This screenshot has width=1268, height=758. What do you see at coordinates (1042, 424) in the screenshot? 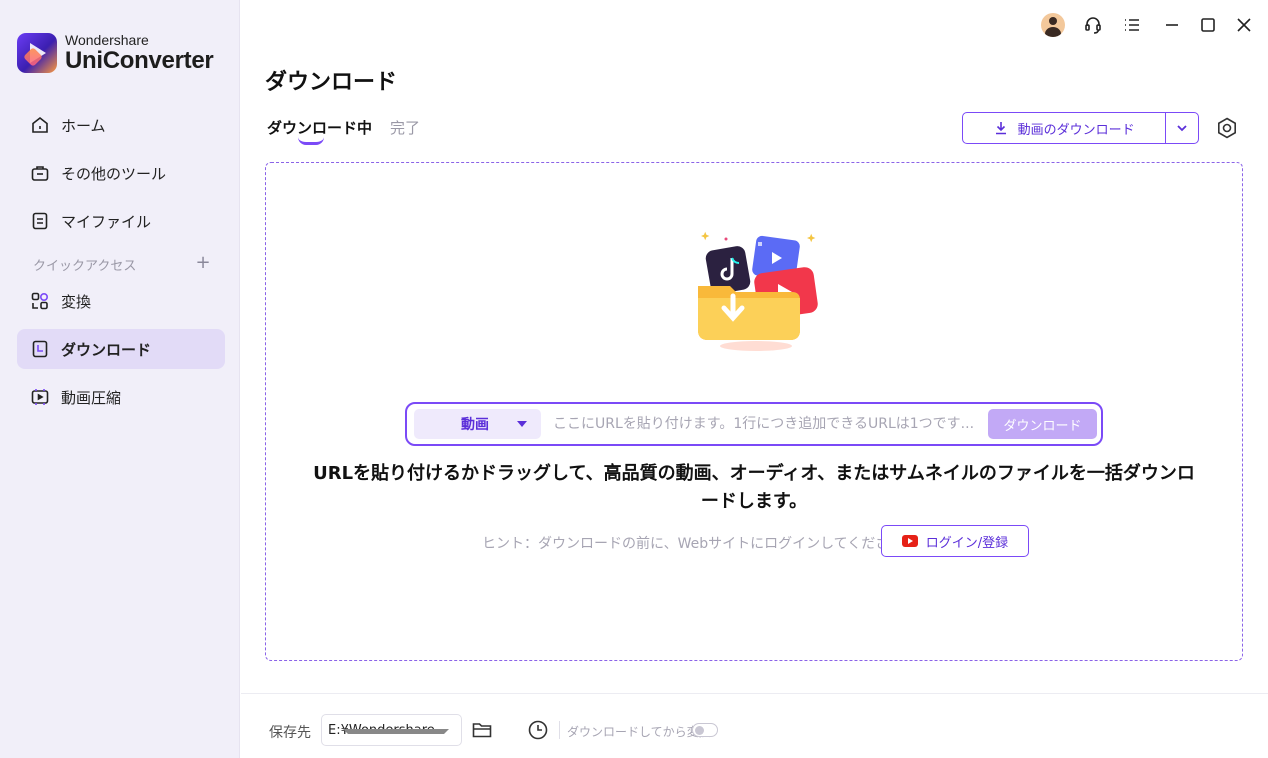
I see `url-download-button: ダウンロード` at bounding box center [1042, 424].